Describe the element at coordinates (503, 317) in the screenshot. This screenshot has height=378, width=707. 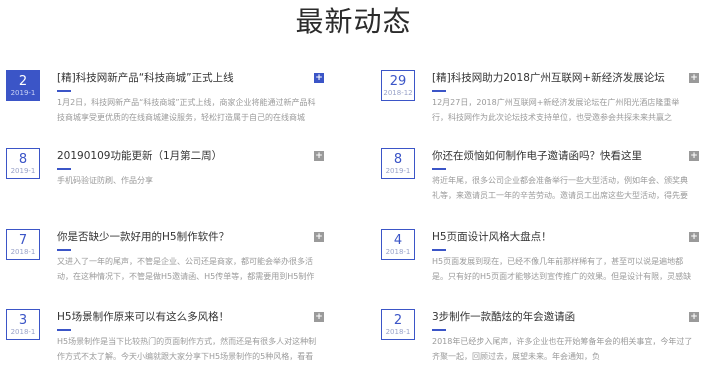
I see `news-title: 3步制作一款酷炫的年会邀请函` at that location.